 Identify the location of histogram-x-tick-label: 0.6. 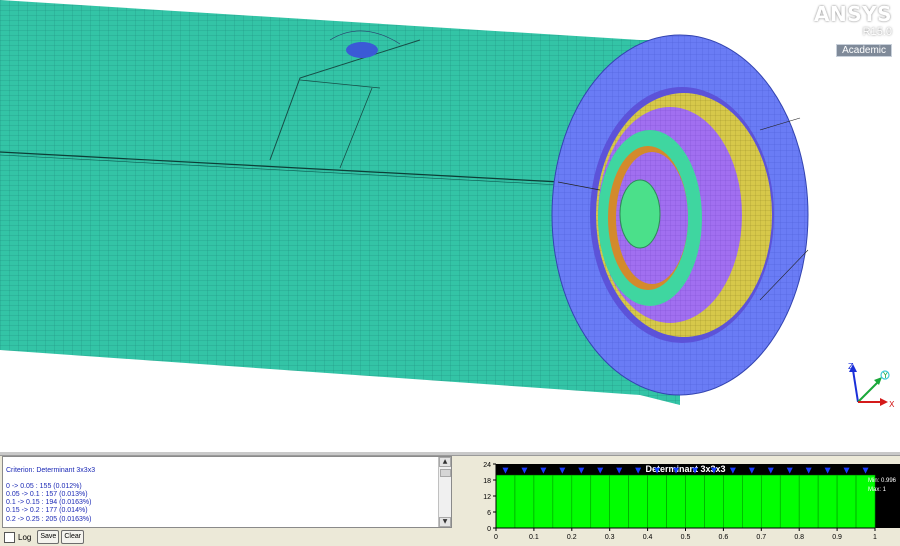
(724, 537).